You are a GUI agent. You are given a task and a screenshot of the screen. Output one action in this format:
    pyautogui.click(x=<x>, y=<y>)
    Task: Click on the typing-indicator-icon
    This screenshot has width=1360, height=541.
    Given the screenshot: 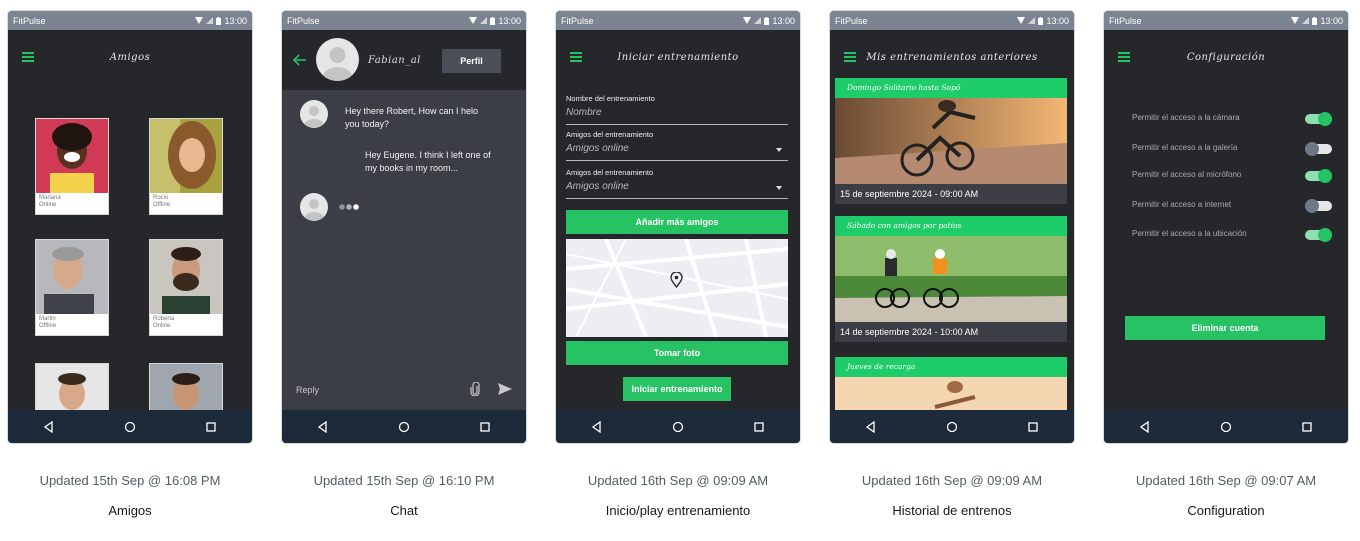 What is the action you would take?
    pyautogui.click(x=349, y=207)
    